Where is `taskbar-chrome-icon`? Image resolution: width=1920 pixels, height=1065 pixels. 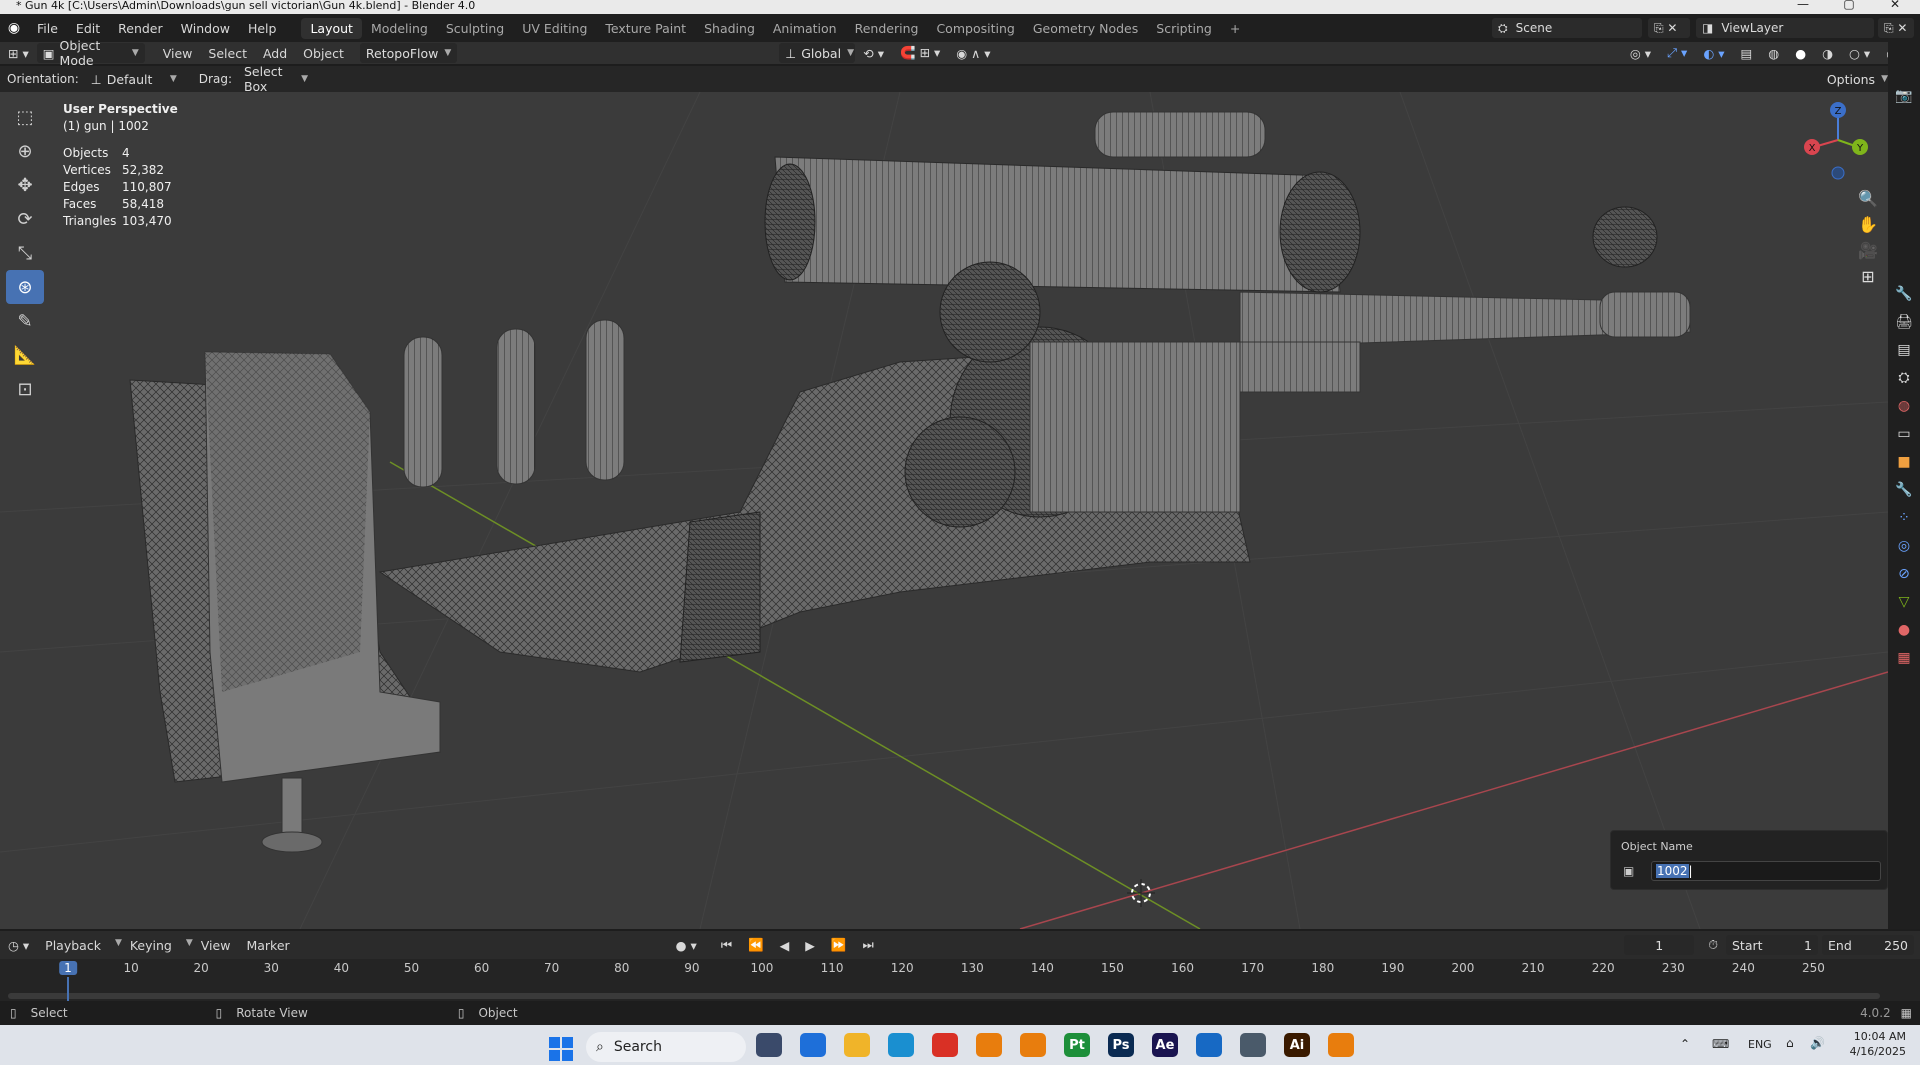 taskbar-chrome-icon is located at coordinates (945, 1045).